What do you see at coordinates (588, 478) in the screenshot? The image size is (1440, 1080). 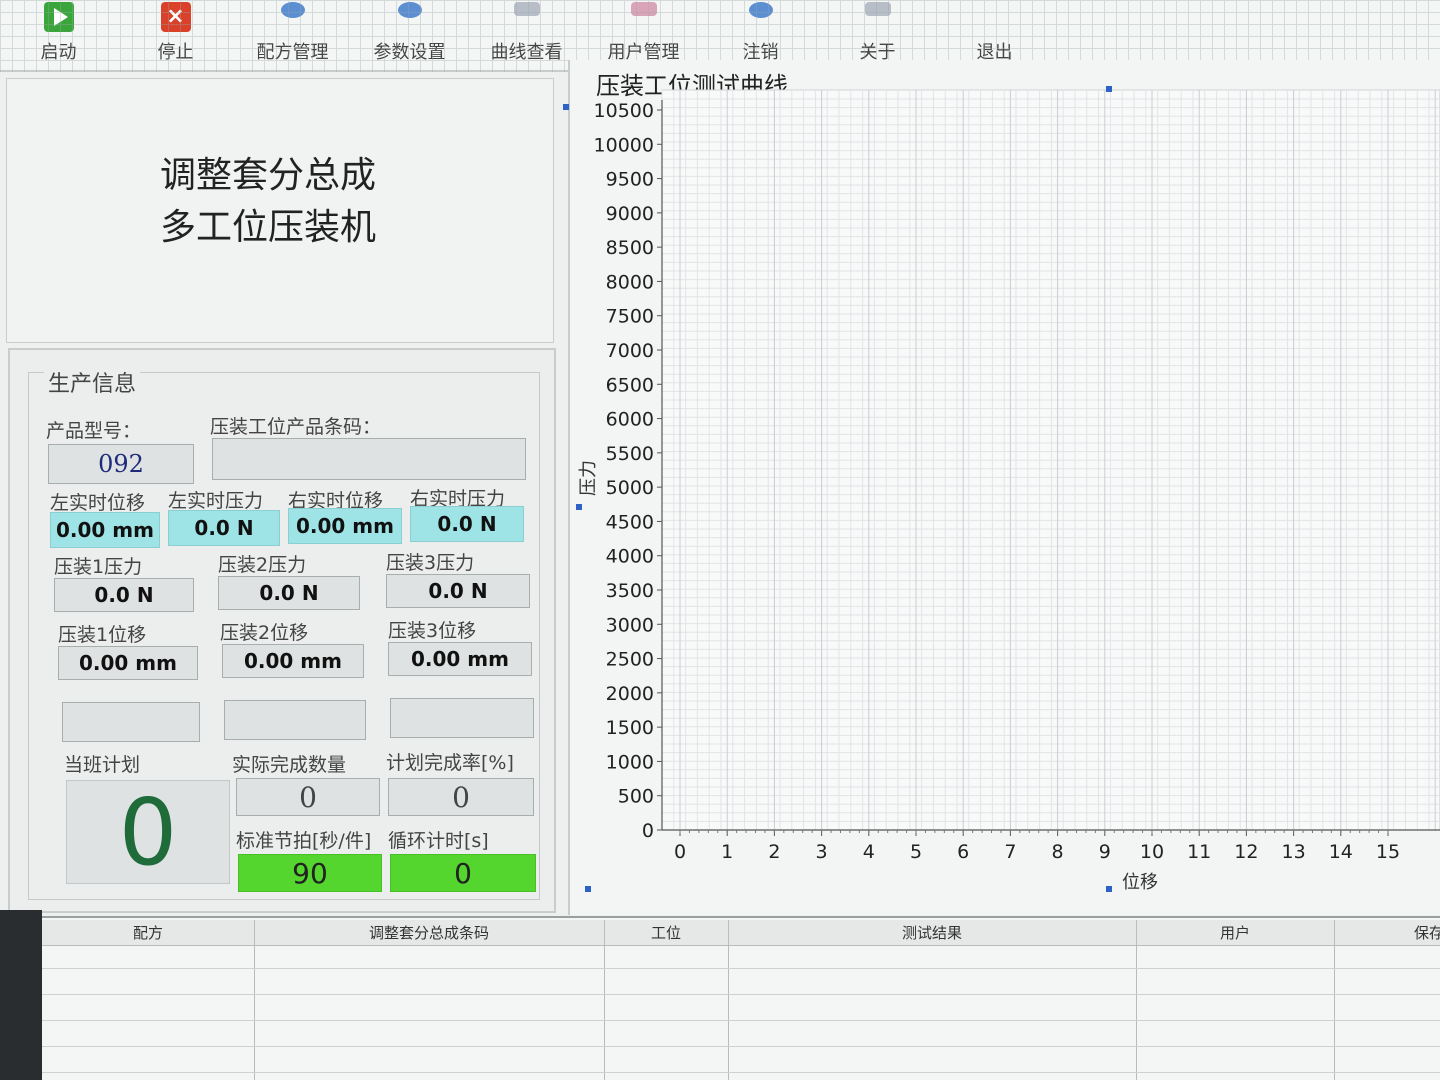 I see `y-axis-label: 压力` at bounding box center [588, 478].